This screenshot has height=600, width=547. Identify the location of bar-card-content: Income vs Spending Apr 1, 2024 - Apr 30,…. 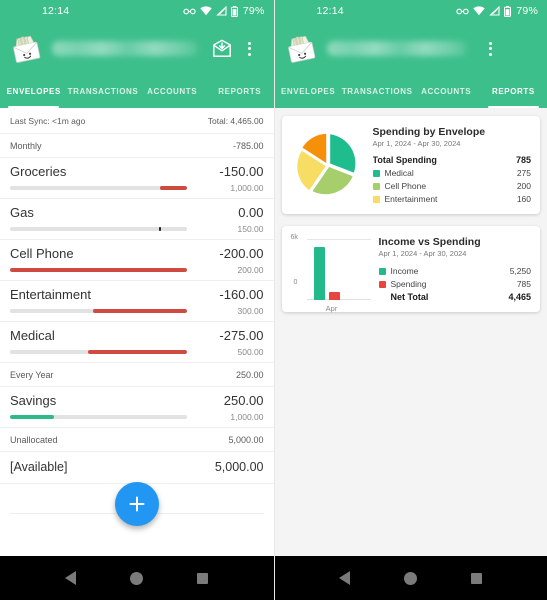
(454, 269).